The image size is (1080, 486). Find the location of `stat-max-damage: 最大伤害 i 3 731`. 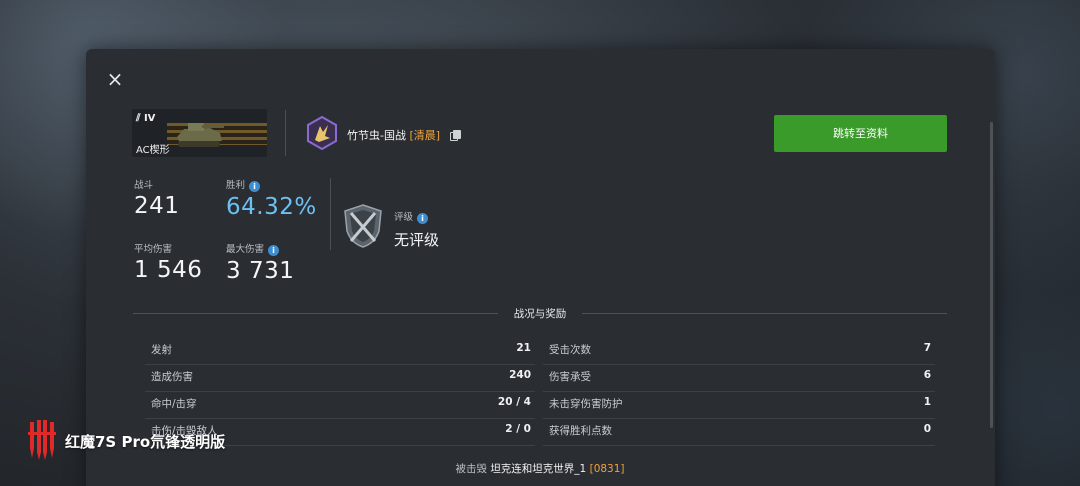

stat-max-damage: 最大伤害 i 3 731 is located at coordinates (260, 262).